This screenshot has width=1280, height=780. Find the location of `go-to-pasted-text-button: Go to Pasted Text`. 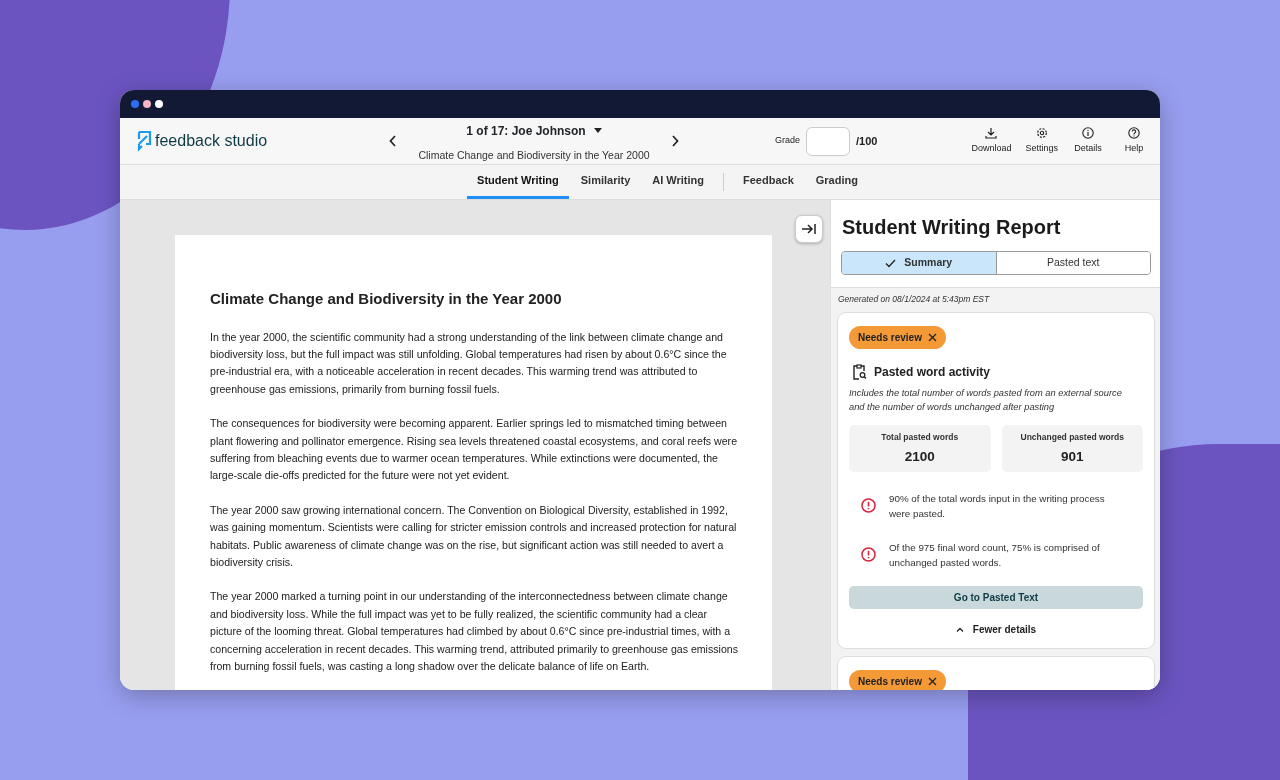

go-to-pasted-text-button: Go to Pasted Text is located at coordinates (996, 597).